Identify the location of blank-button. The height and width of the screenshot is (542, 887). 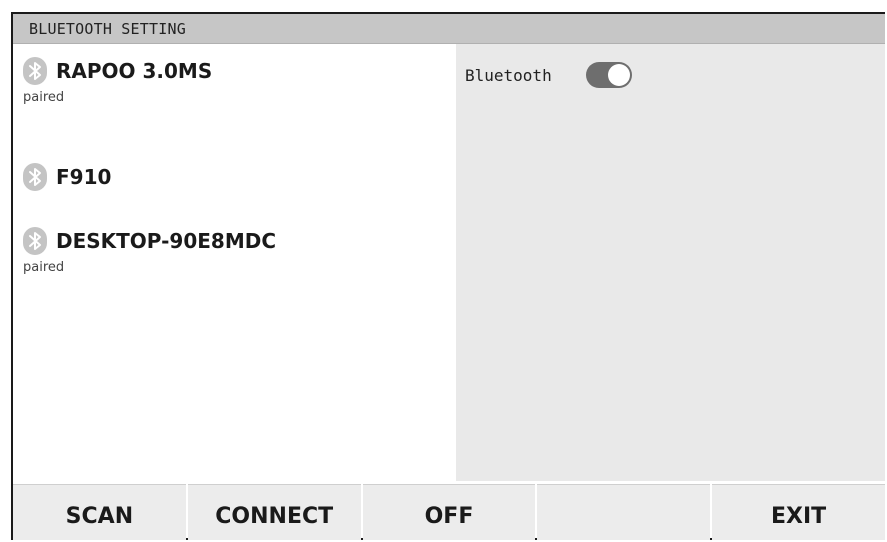
(624, 512).